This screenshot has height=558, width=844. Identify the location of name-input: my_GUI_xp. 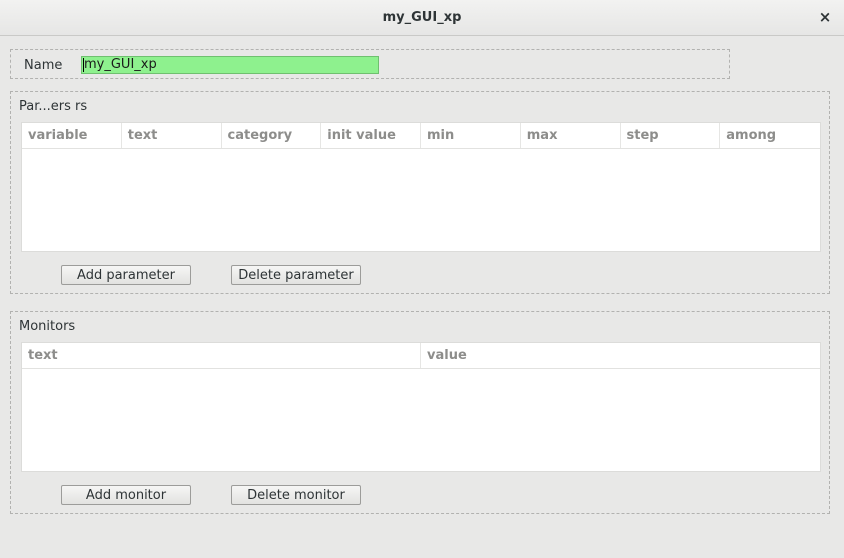
(230, 65).